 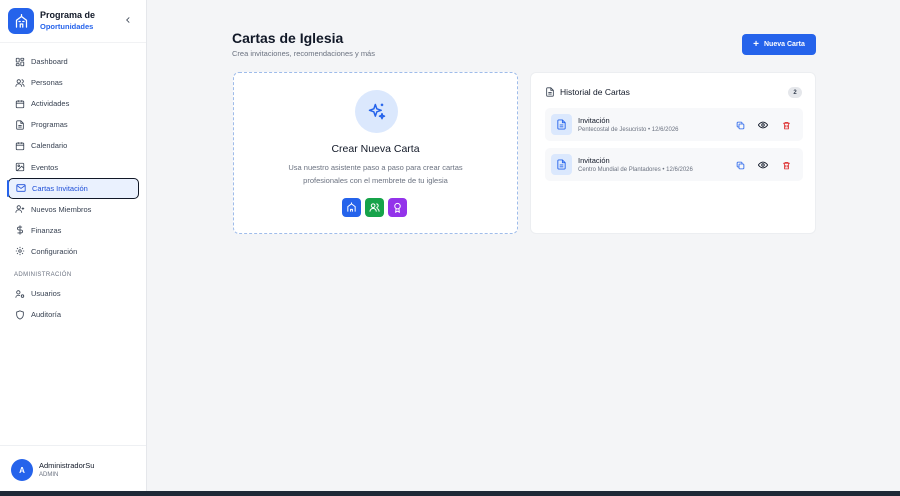 I want to click on user-plus-icon, so click(x=19, y=209).